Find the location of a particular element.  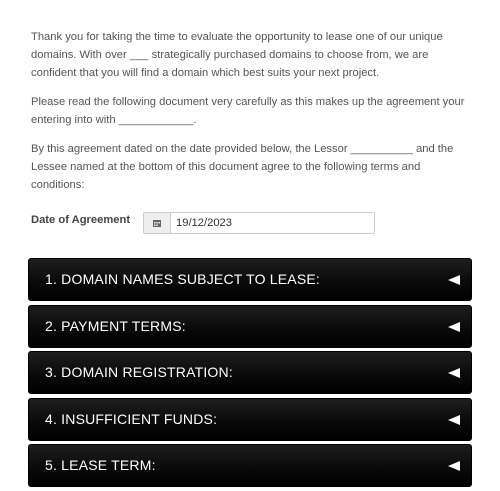

date-of-agreement-field: 19/12/2023 is located at coordinates (259, 223).